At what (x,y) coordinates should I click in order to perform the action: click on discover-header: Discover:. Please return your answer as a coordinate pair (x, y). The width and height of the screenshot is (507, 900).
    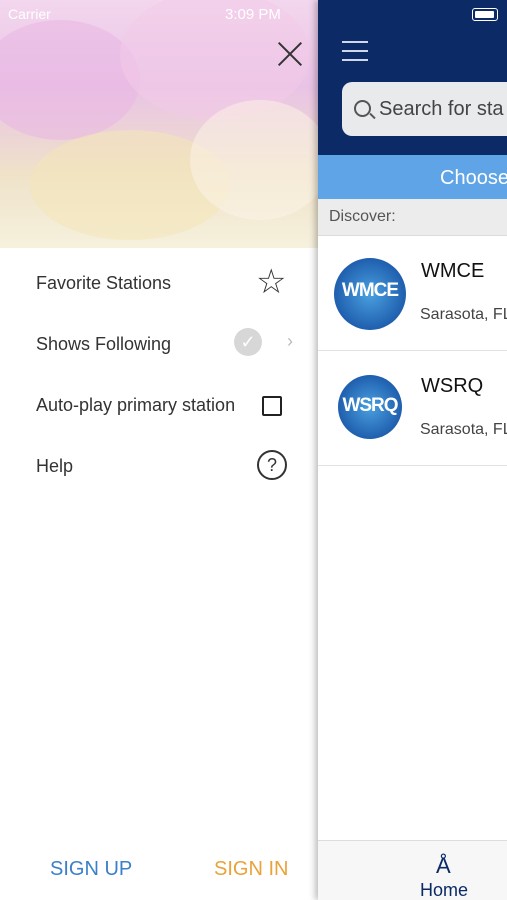
    Looking at the image, I should click on (412, 217).